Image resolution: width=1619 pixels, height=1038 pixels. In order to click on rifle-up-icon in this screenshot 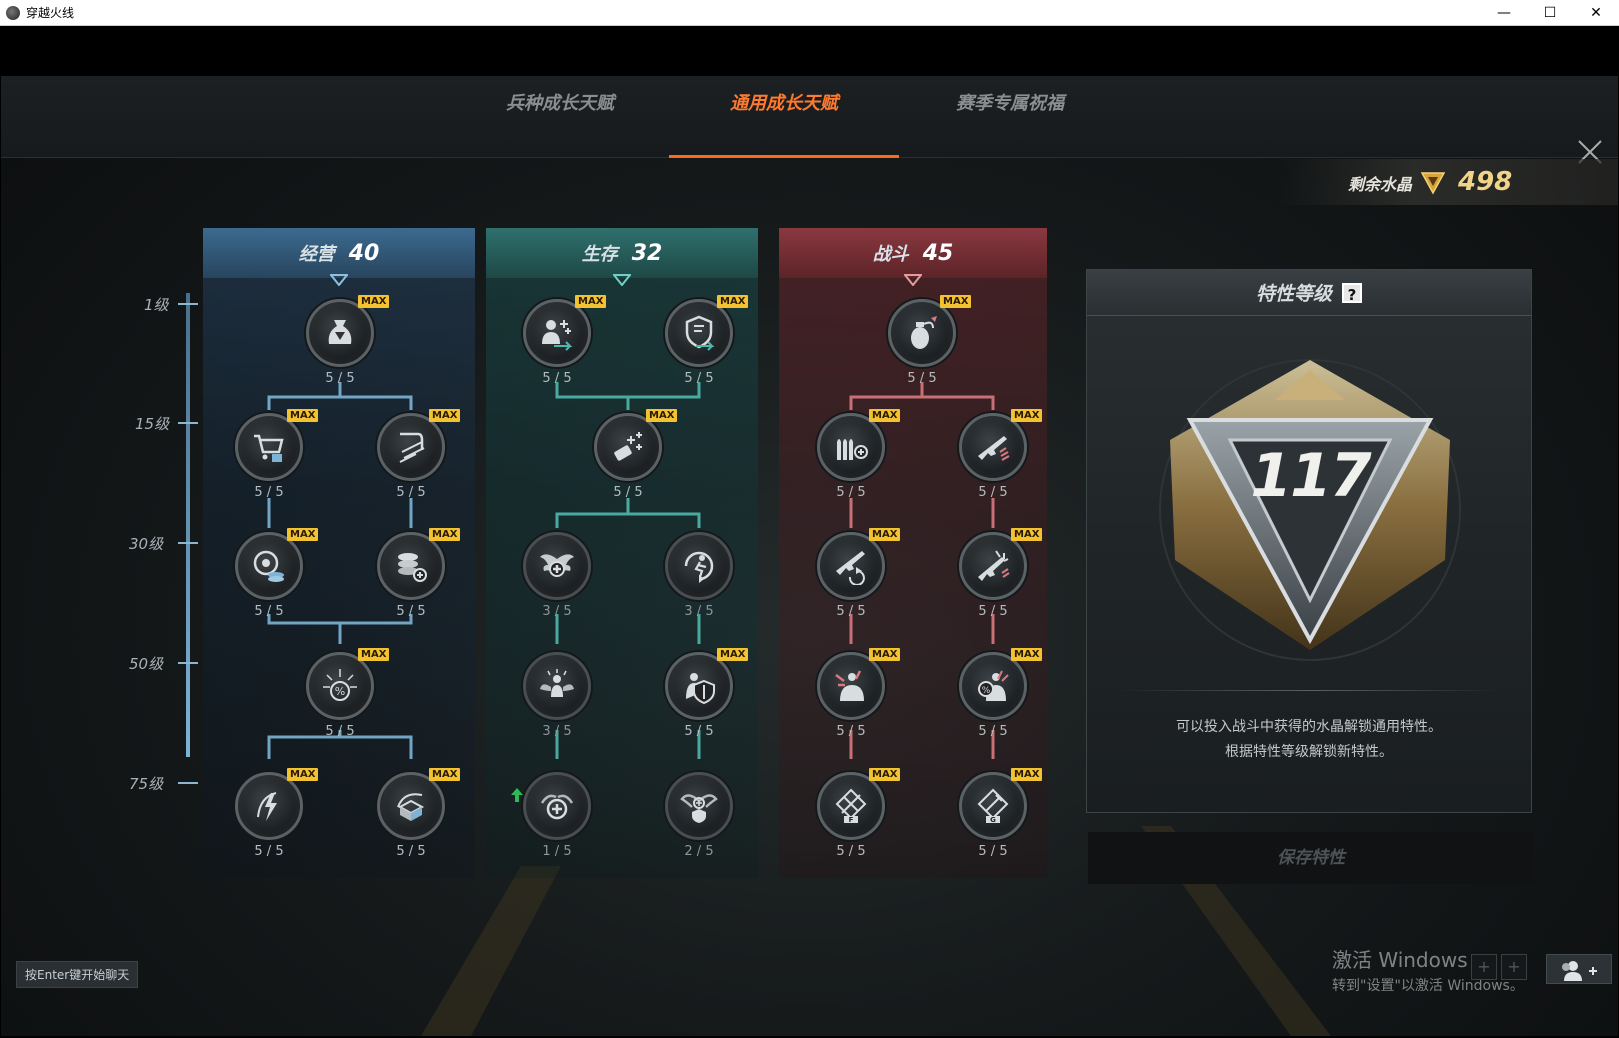, I will do `click(994, 448)`.